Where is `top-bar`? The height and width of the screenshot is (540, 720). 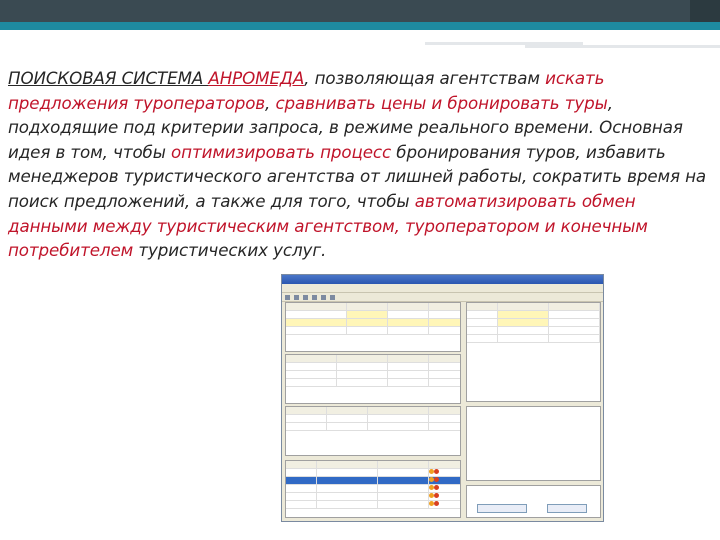 top-bar is located at coordinates (360, 11).